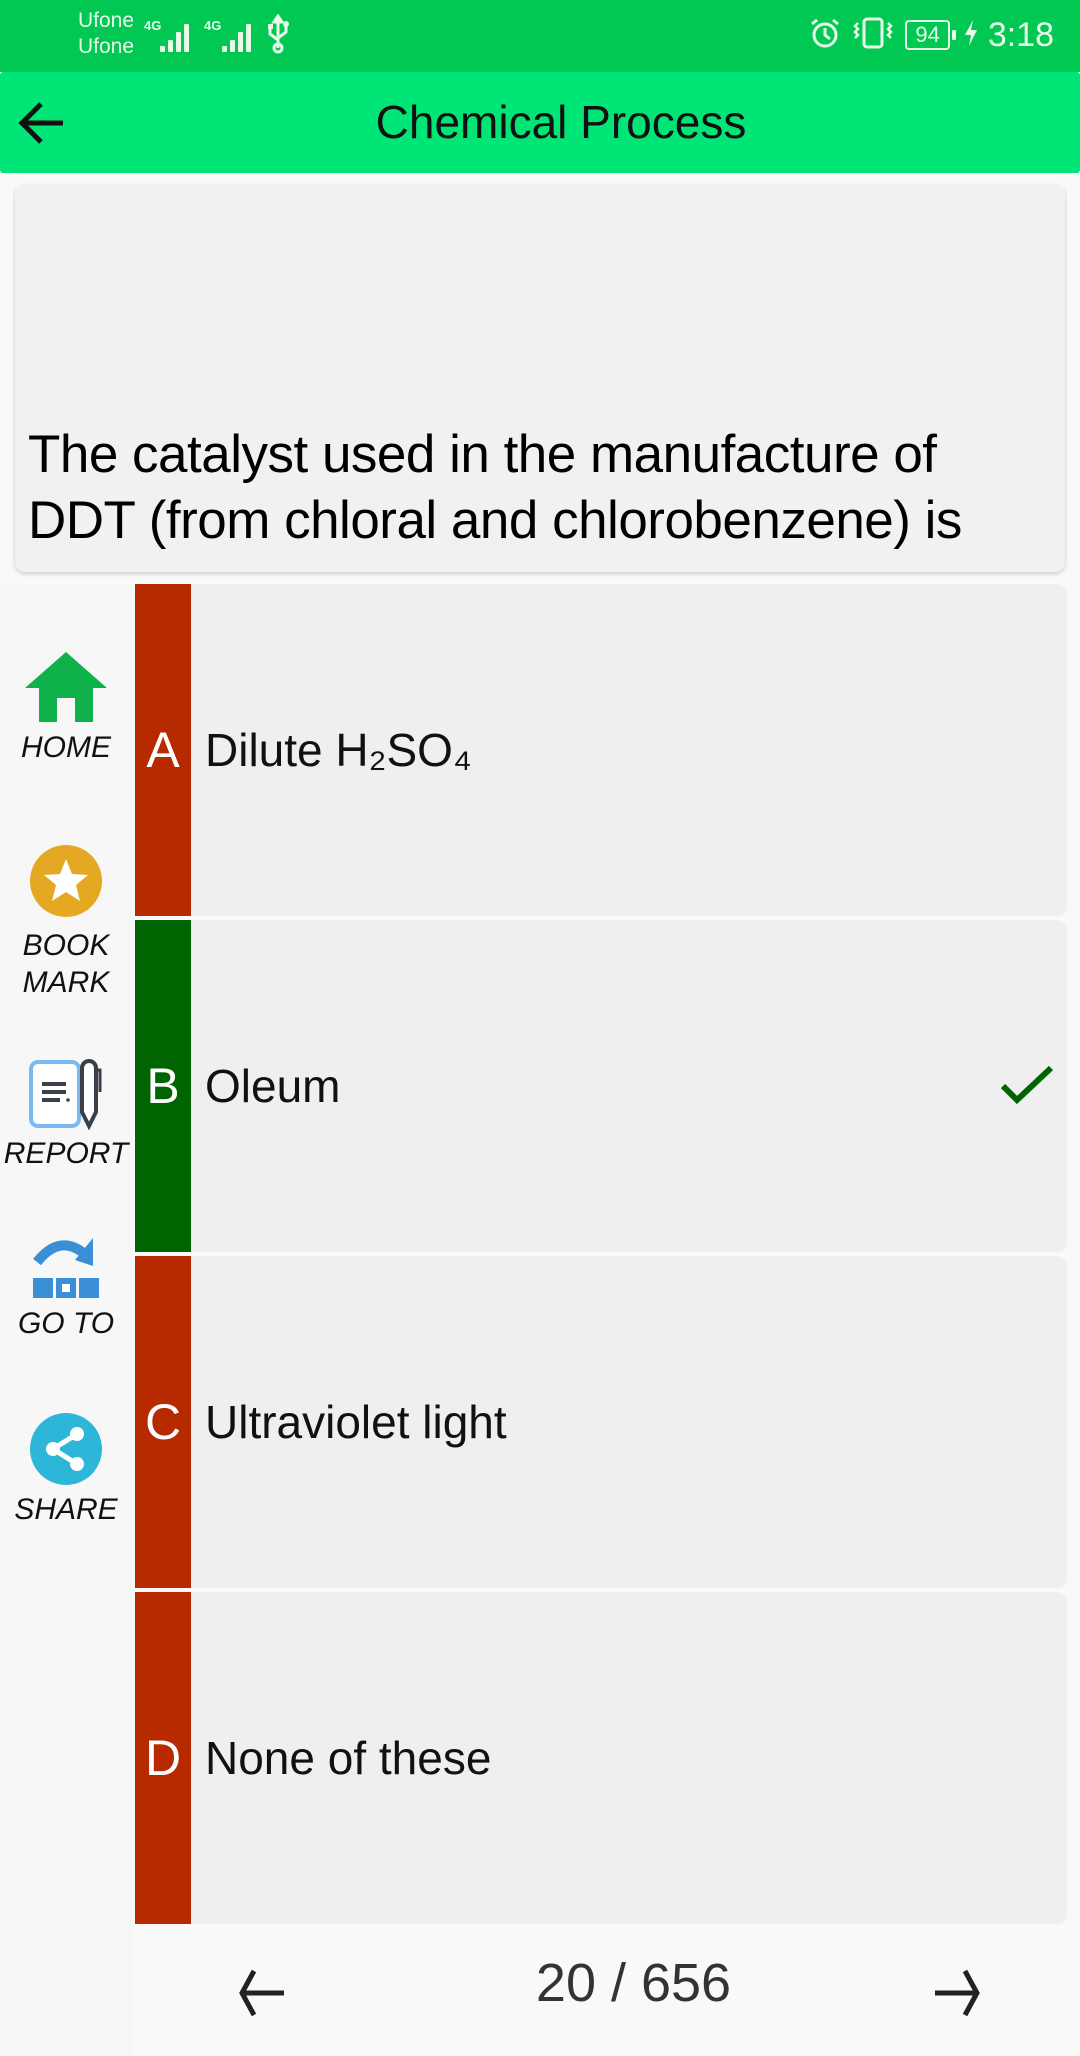  What do you see at coordinates (273, 1086) in the screenshot?
I see `option-text: Oleum` at bounding box center [273, 1086].